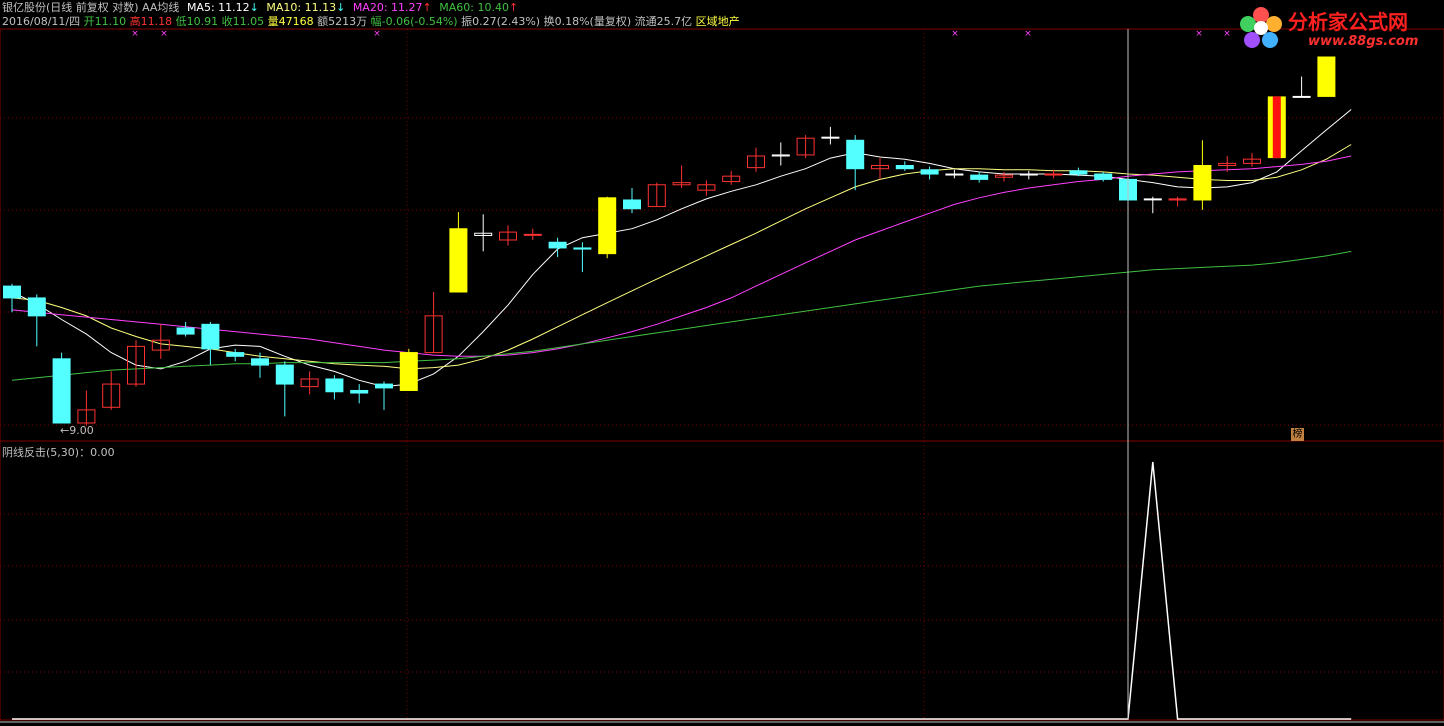 The height and width of the screenshot is (726, 1444). I want to click on quote-change: 幅-0.06(-0.54%), so click(414, 21).